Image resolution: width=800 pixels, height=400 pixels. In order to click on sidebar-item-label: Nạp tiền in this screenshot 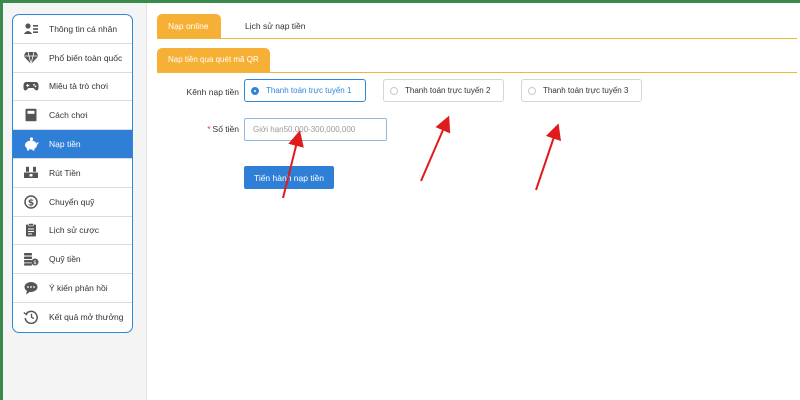, I will do `click(65, 144)`.